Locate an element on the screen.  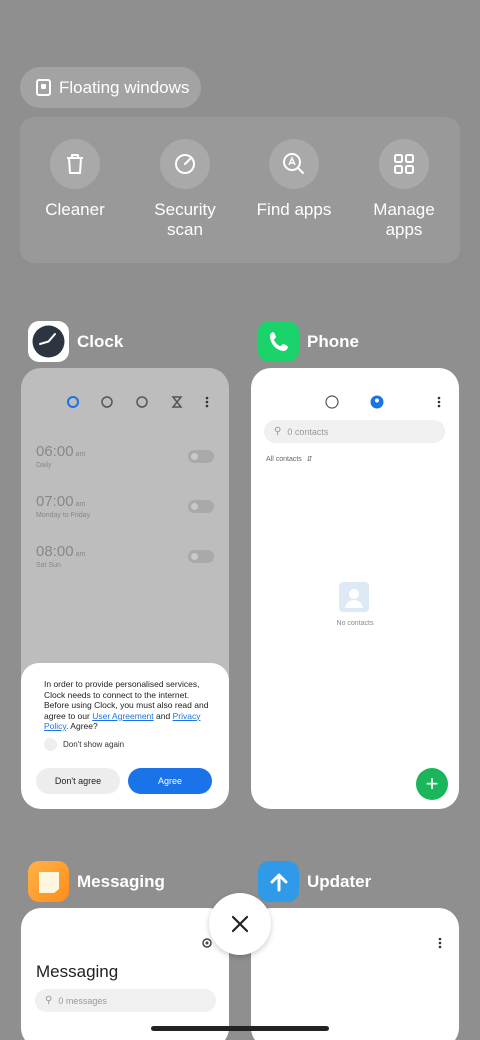
user-agreement-link: User Agreement is located at coordinates (122, 716).